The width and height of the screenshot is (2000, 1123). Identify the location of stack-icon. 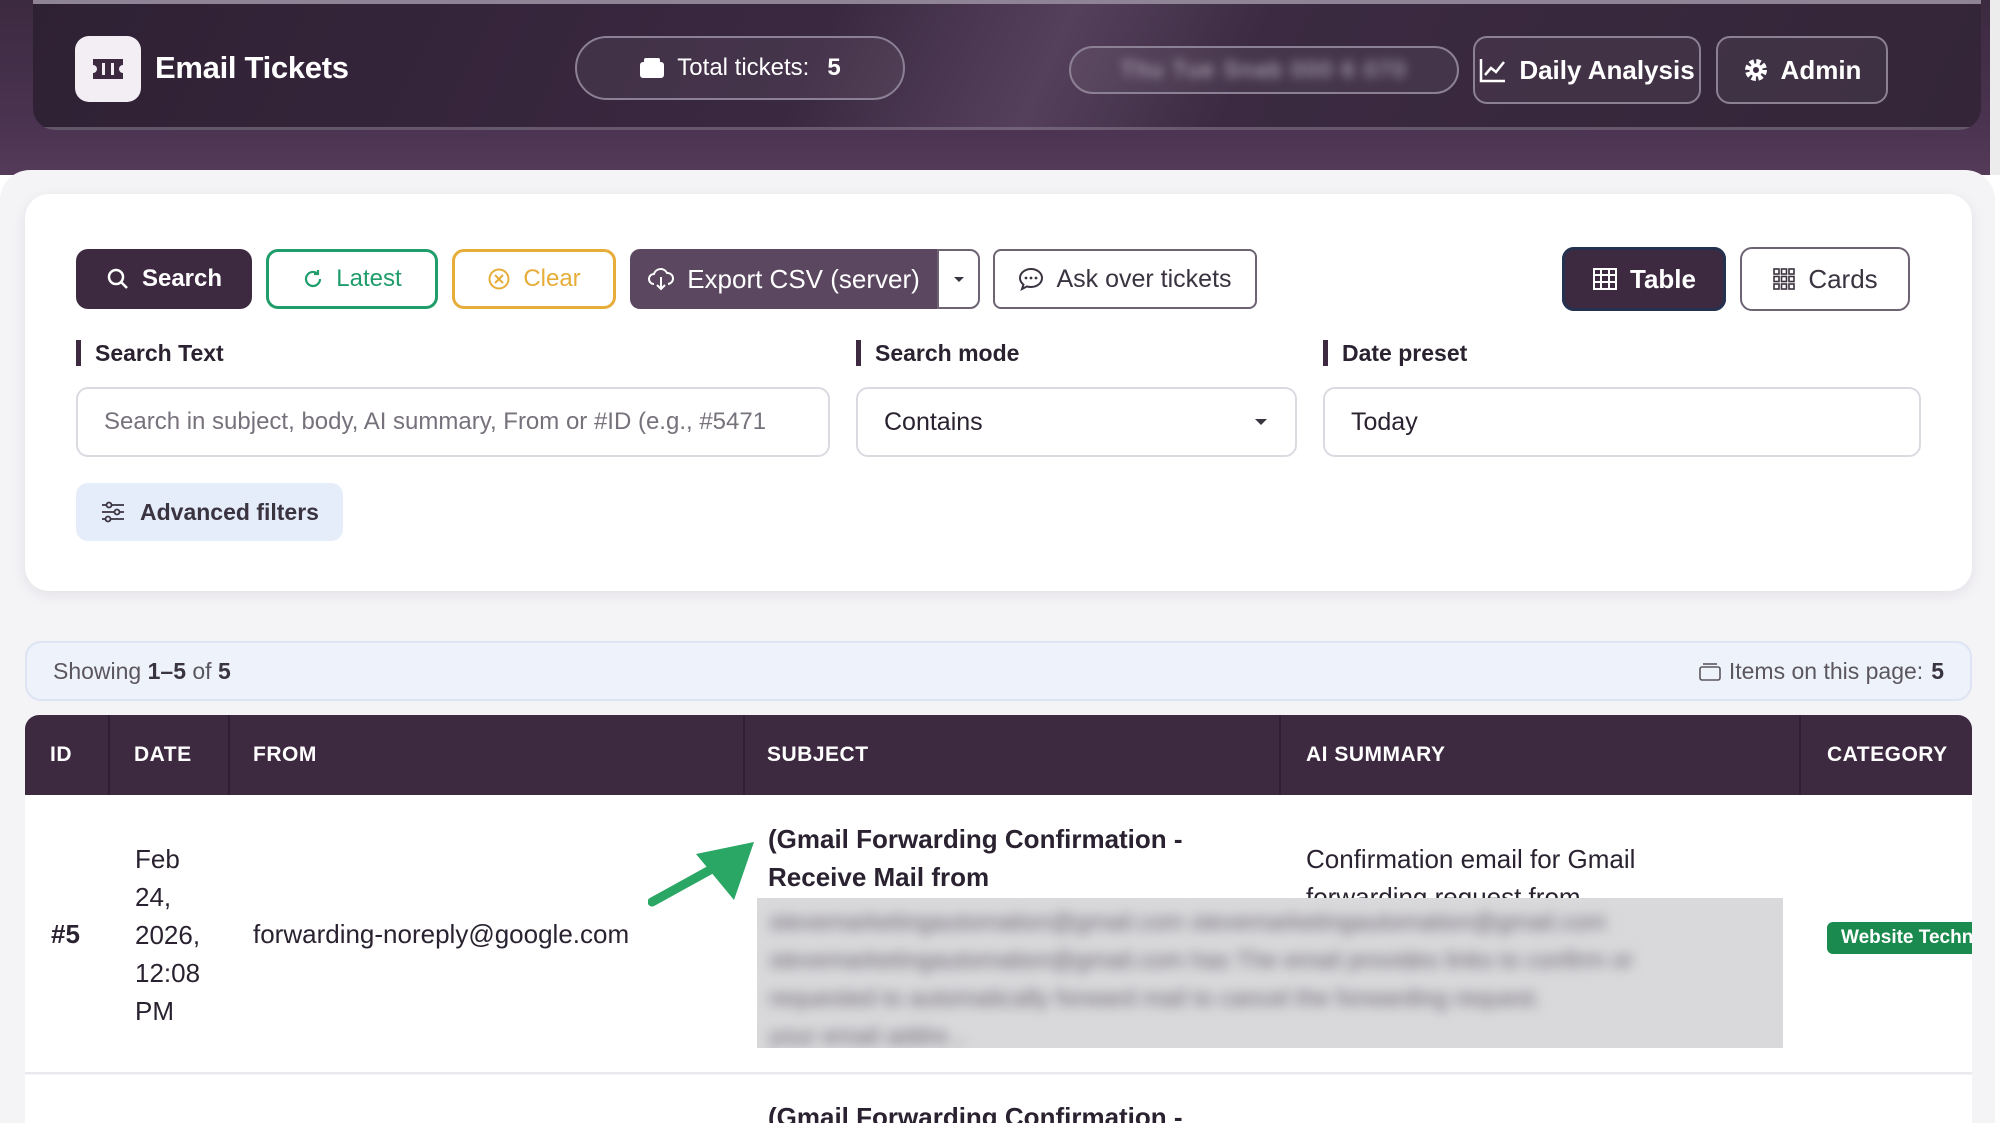
(1710, 672).